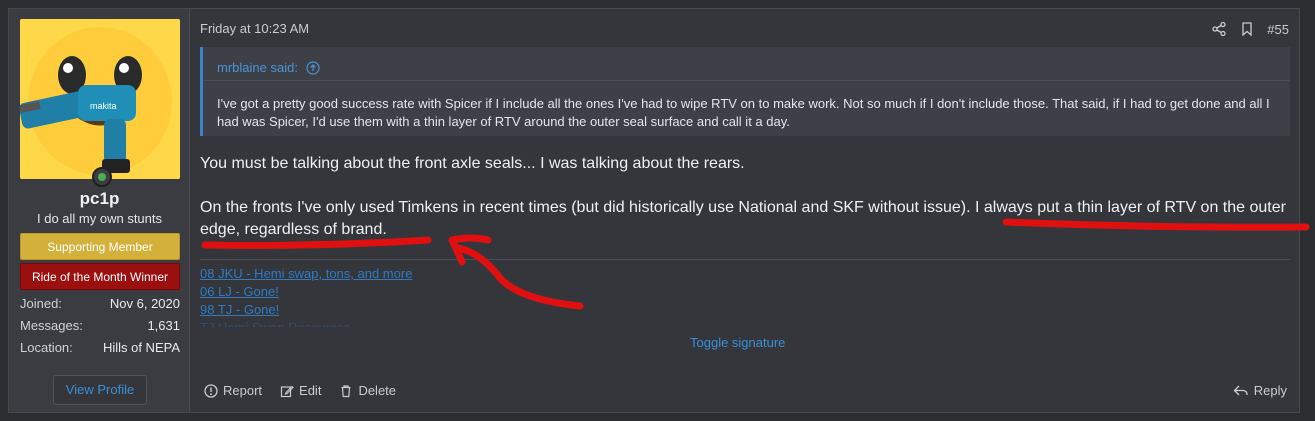 This screenshot has width=1315, height=421. I want to click on delete-button: Delete, so click(367, 390).